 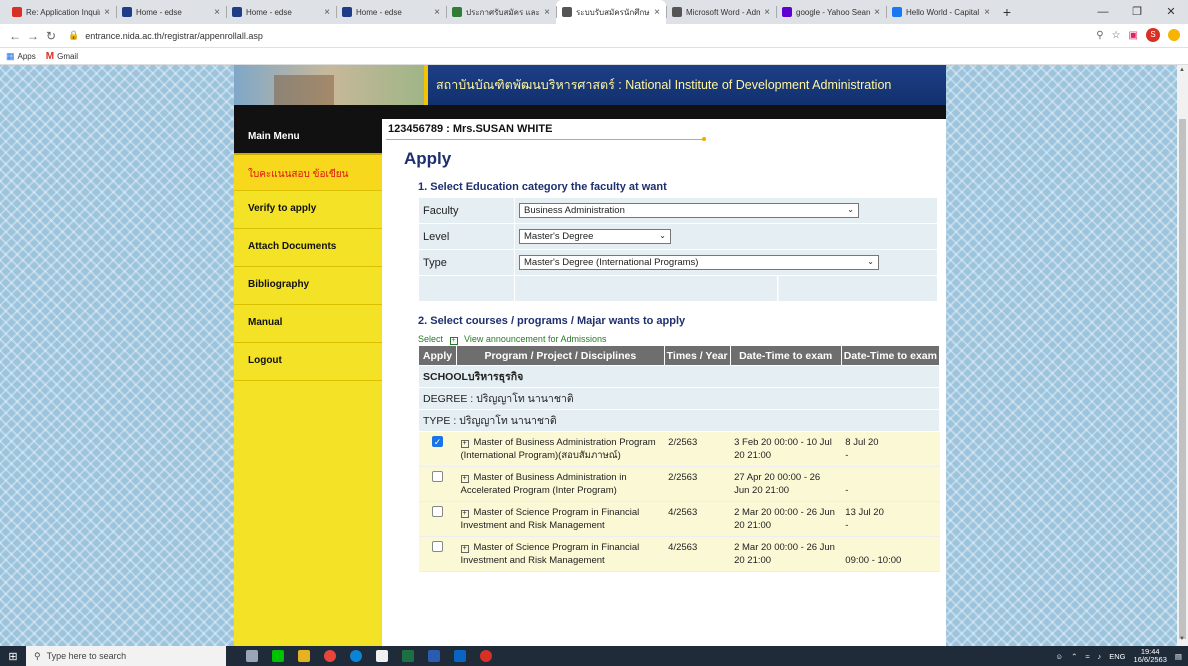 What do you see at coordinates (890, 355) in the screenshot?
I see `col-exam-date-2: Date-Time to exam` at bounding box center [890, 355].